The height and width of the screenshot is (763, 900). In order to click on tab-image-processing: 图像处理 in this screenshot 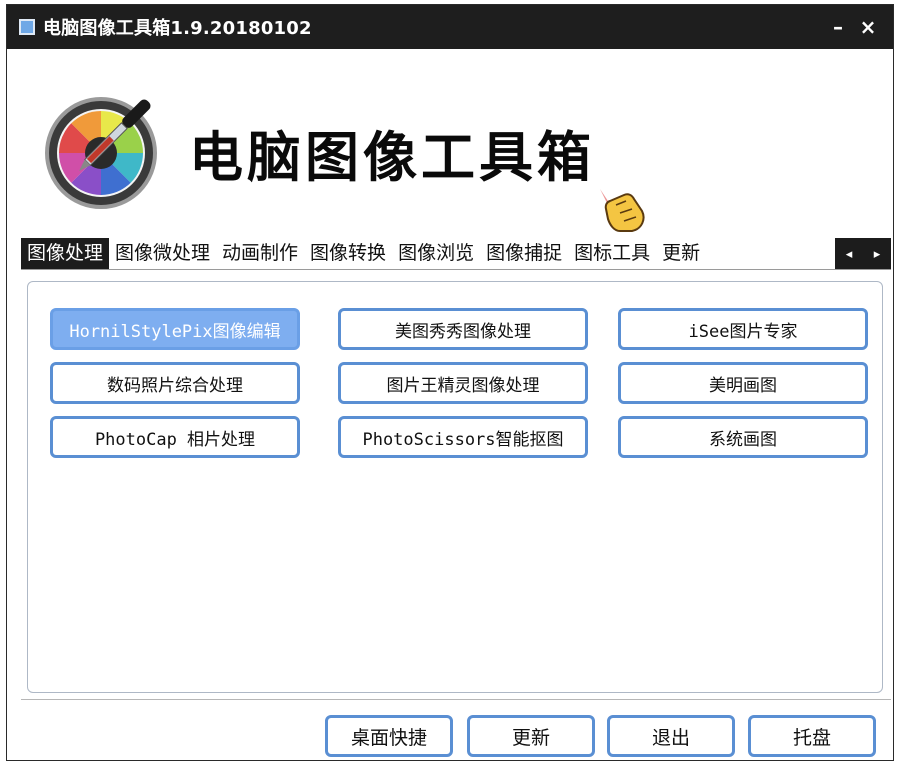, I will do `click(65, 253)`.